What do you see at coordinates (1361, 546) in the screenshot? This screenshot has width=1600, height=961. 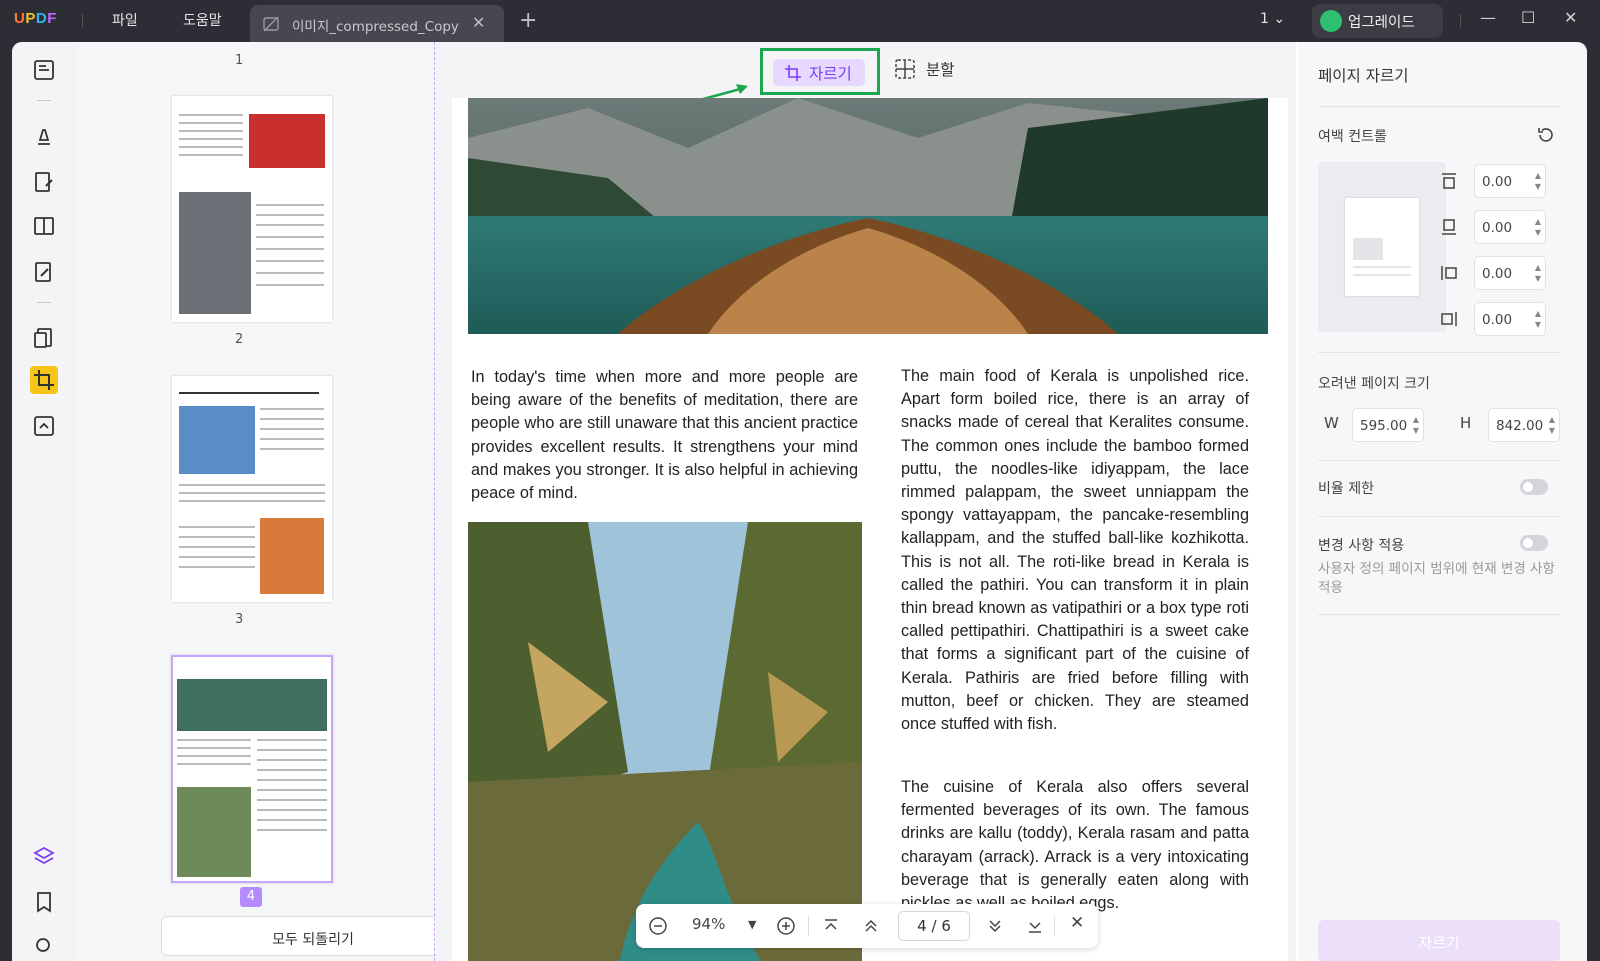 I see `apply-changes-label: 변경 사항 적용` at bounding box center [1361, 546].